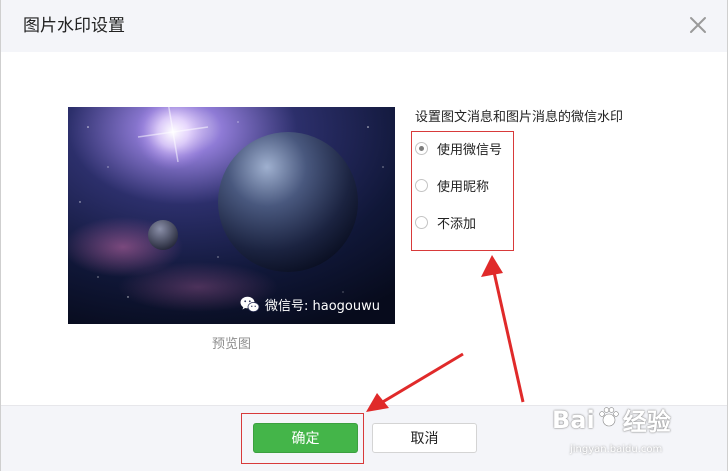  I want to click on option-label: 使用微信号, so click(470, 150).